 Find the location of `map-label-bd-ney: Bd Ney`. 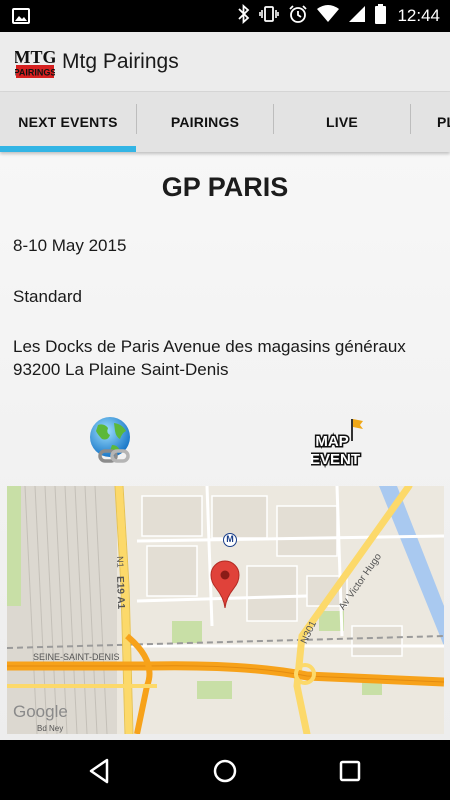

map-label-bd-ney: Bd Ney is located at coordinates (50, 728).